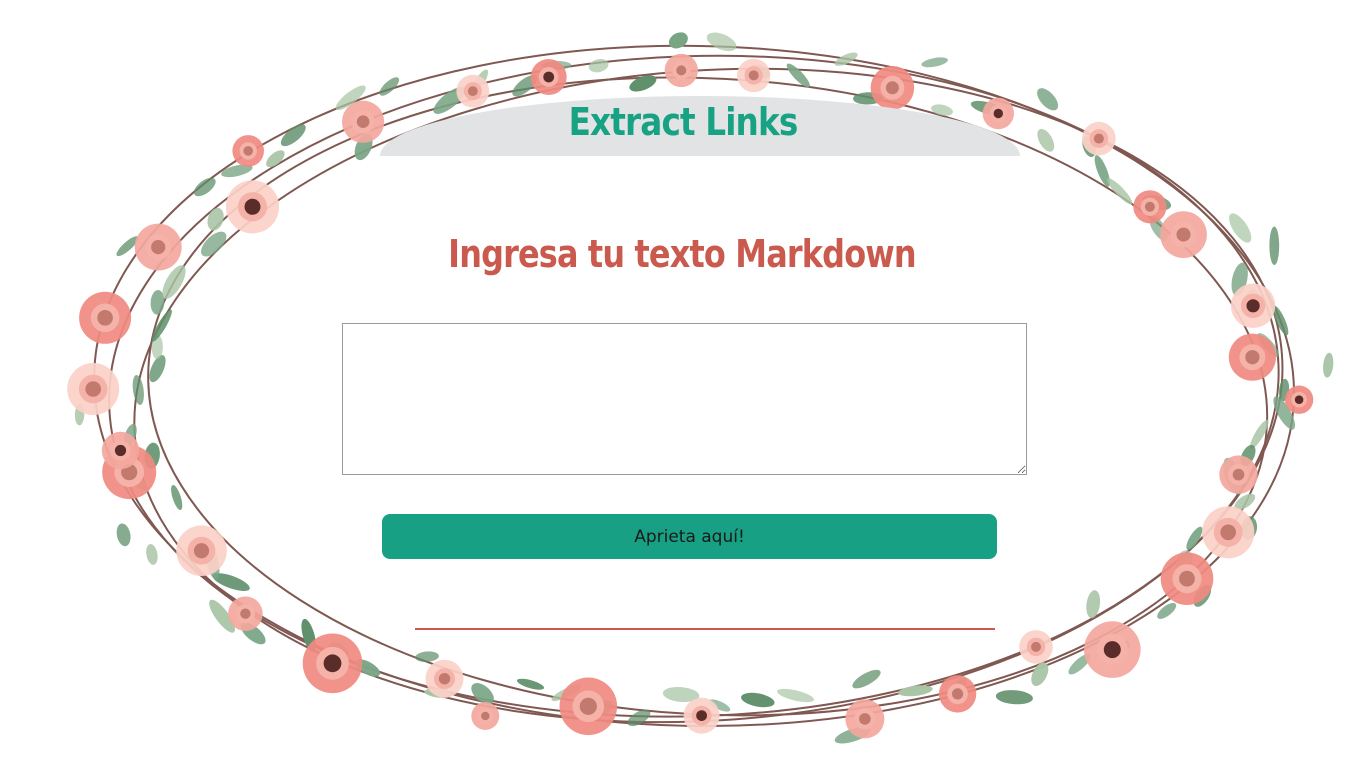 This screenshot has height=768, width=1366. I want to click on extract-links-button: Aprieta aquí!, so click(689, 536).